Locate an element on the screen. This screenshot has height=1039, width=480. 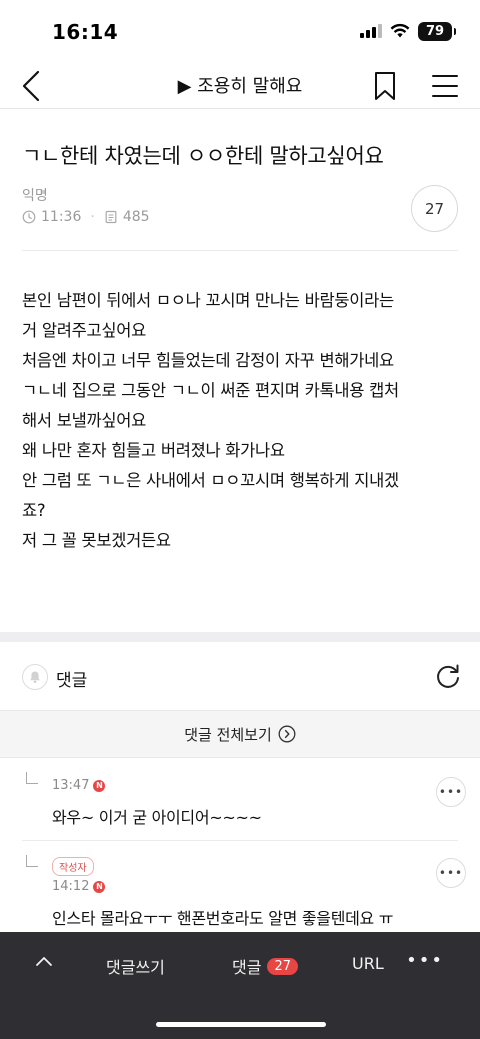
chevron-up-icon is located at coordinates (44, 962).